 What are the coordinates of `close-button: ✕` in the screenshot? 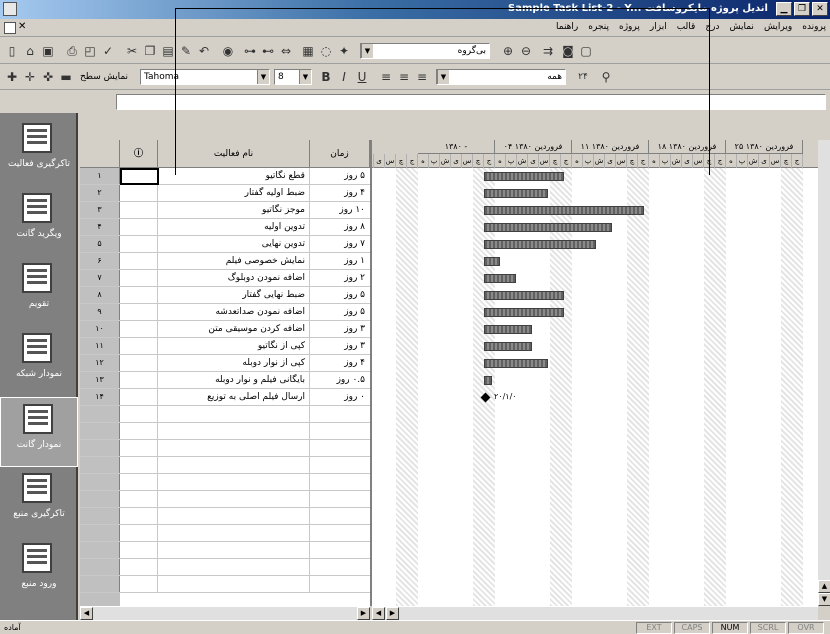 It's located at (820, 9).